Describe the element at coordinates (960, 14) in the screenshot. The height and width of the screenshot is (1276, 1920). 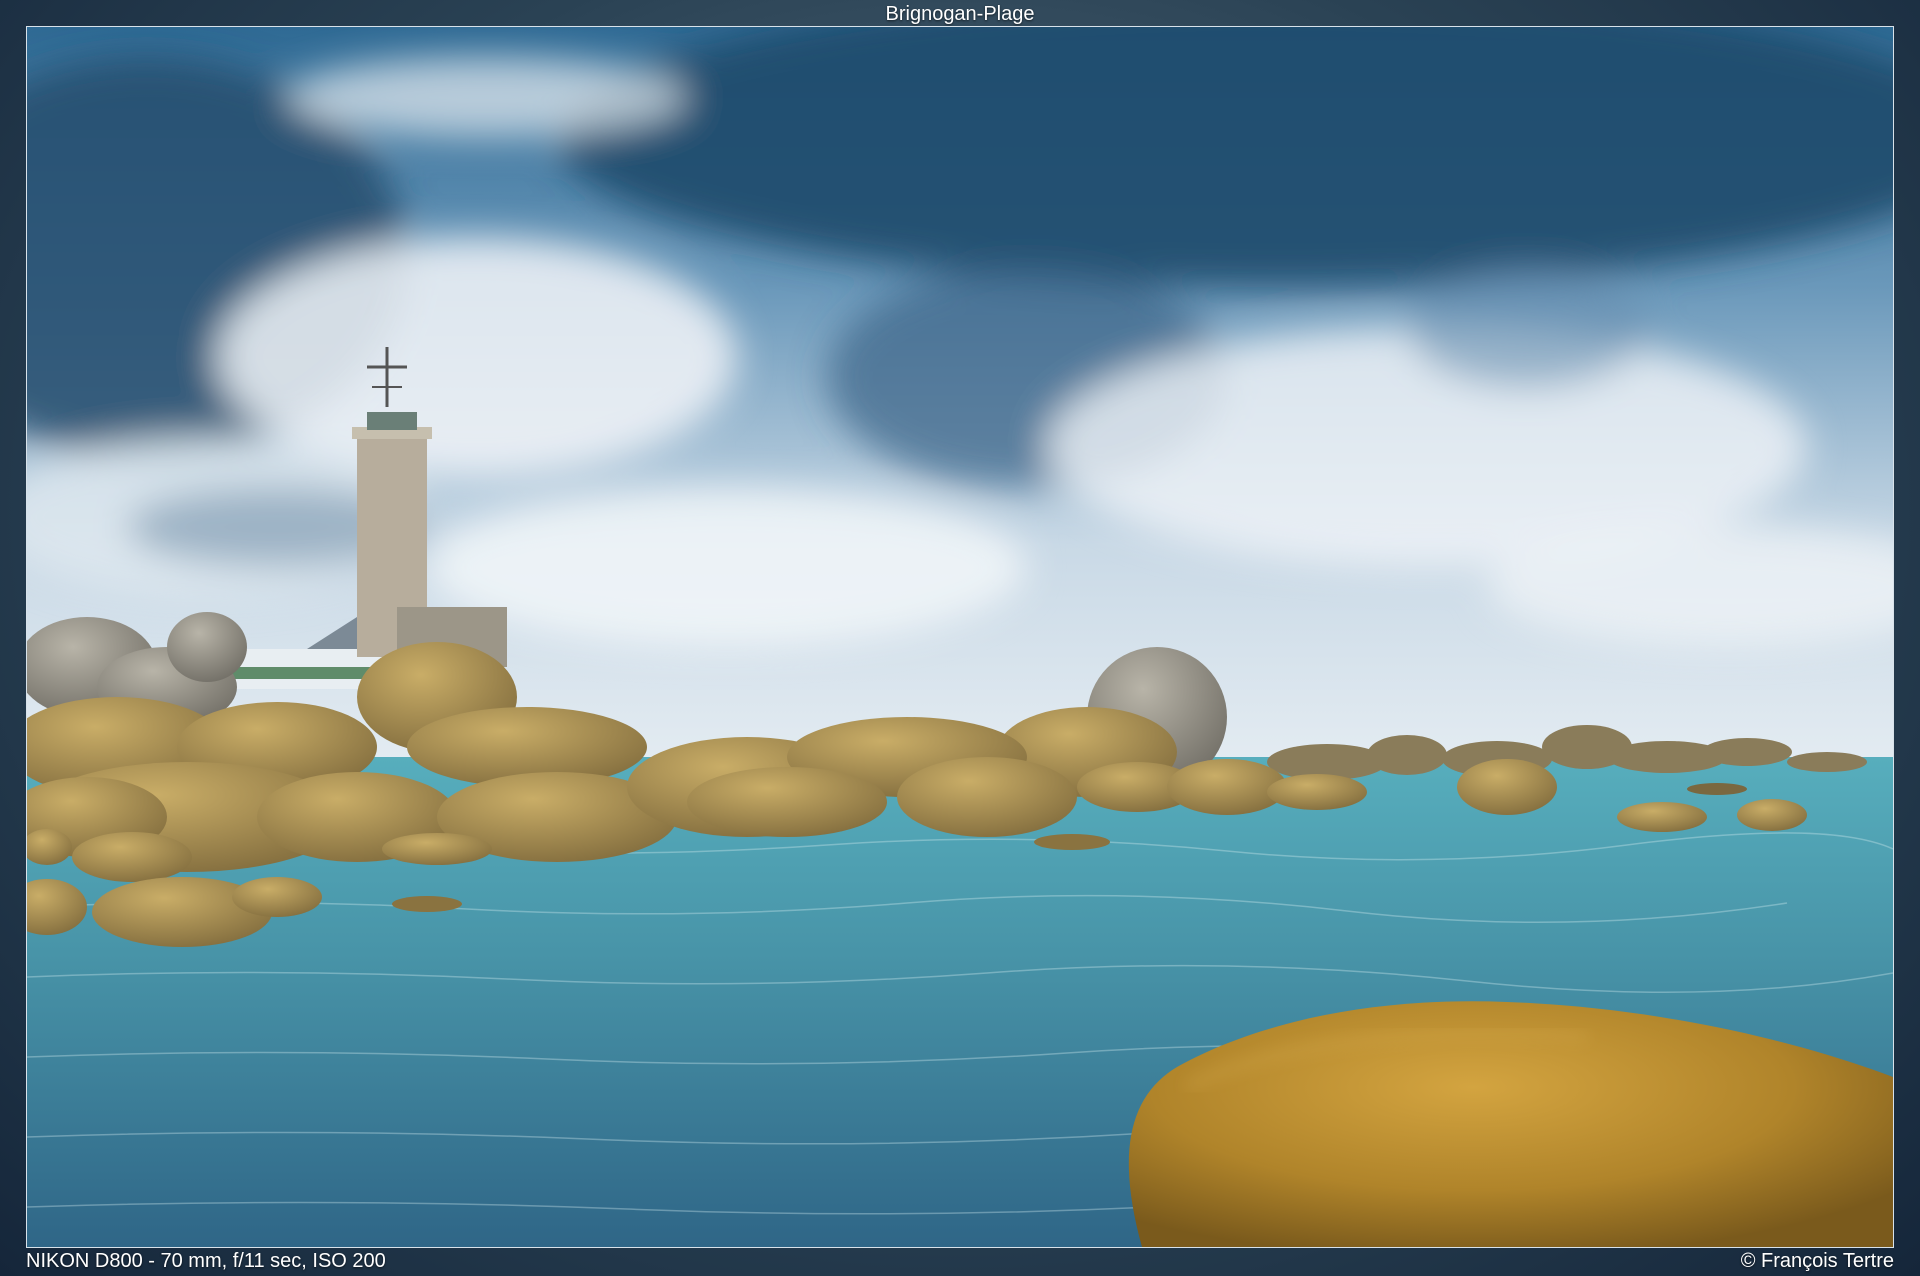
I see `photo-title: Brignogan-Plage` at that location.